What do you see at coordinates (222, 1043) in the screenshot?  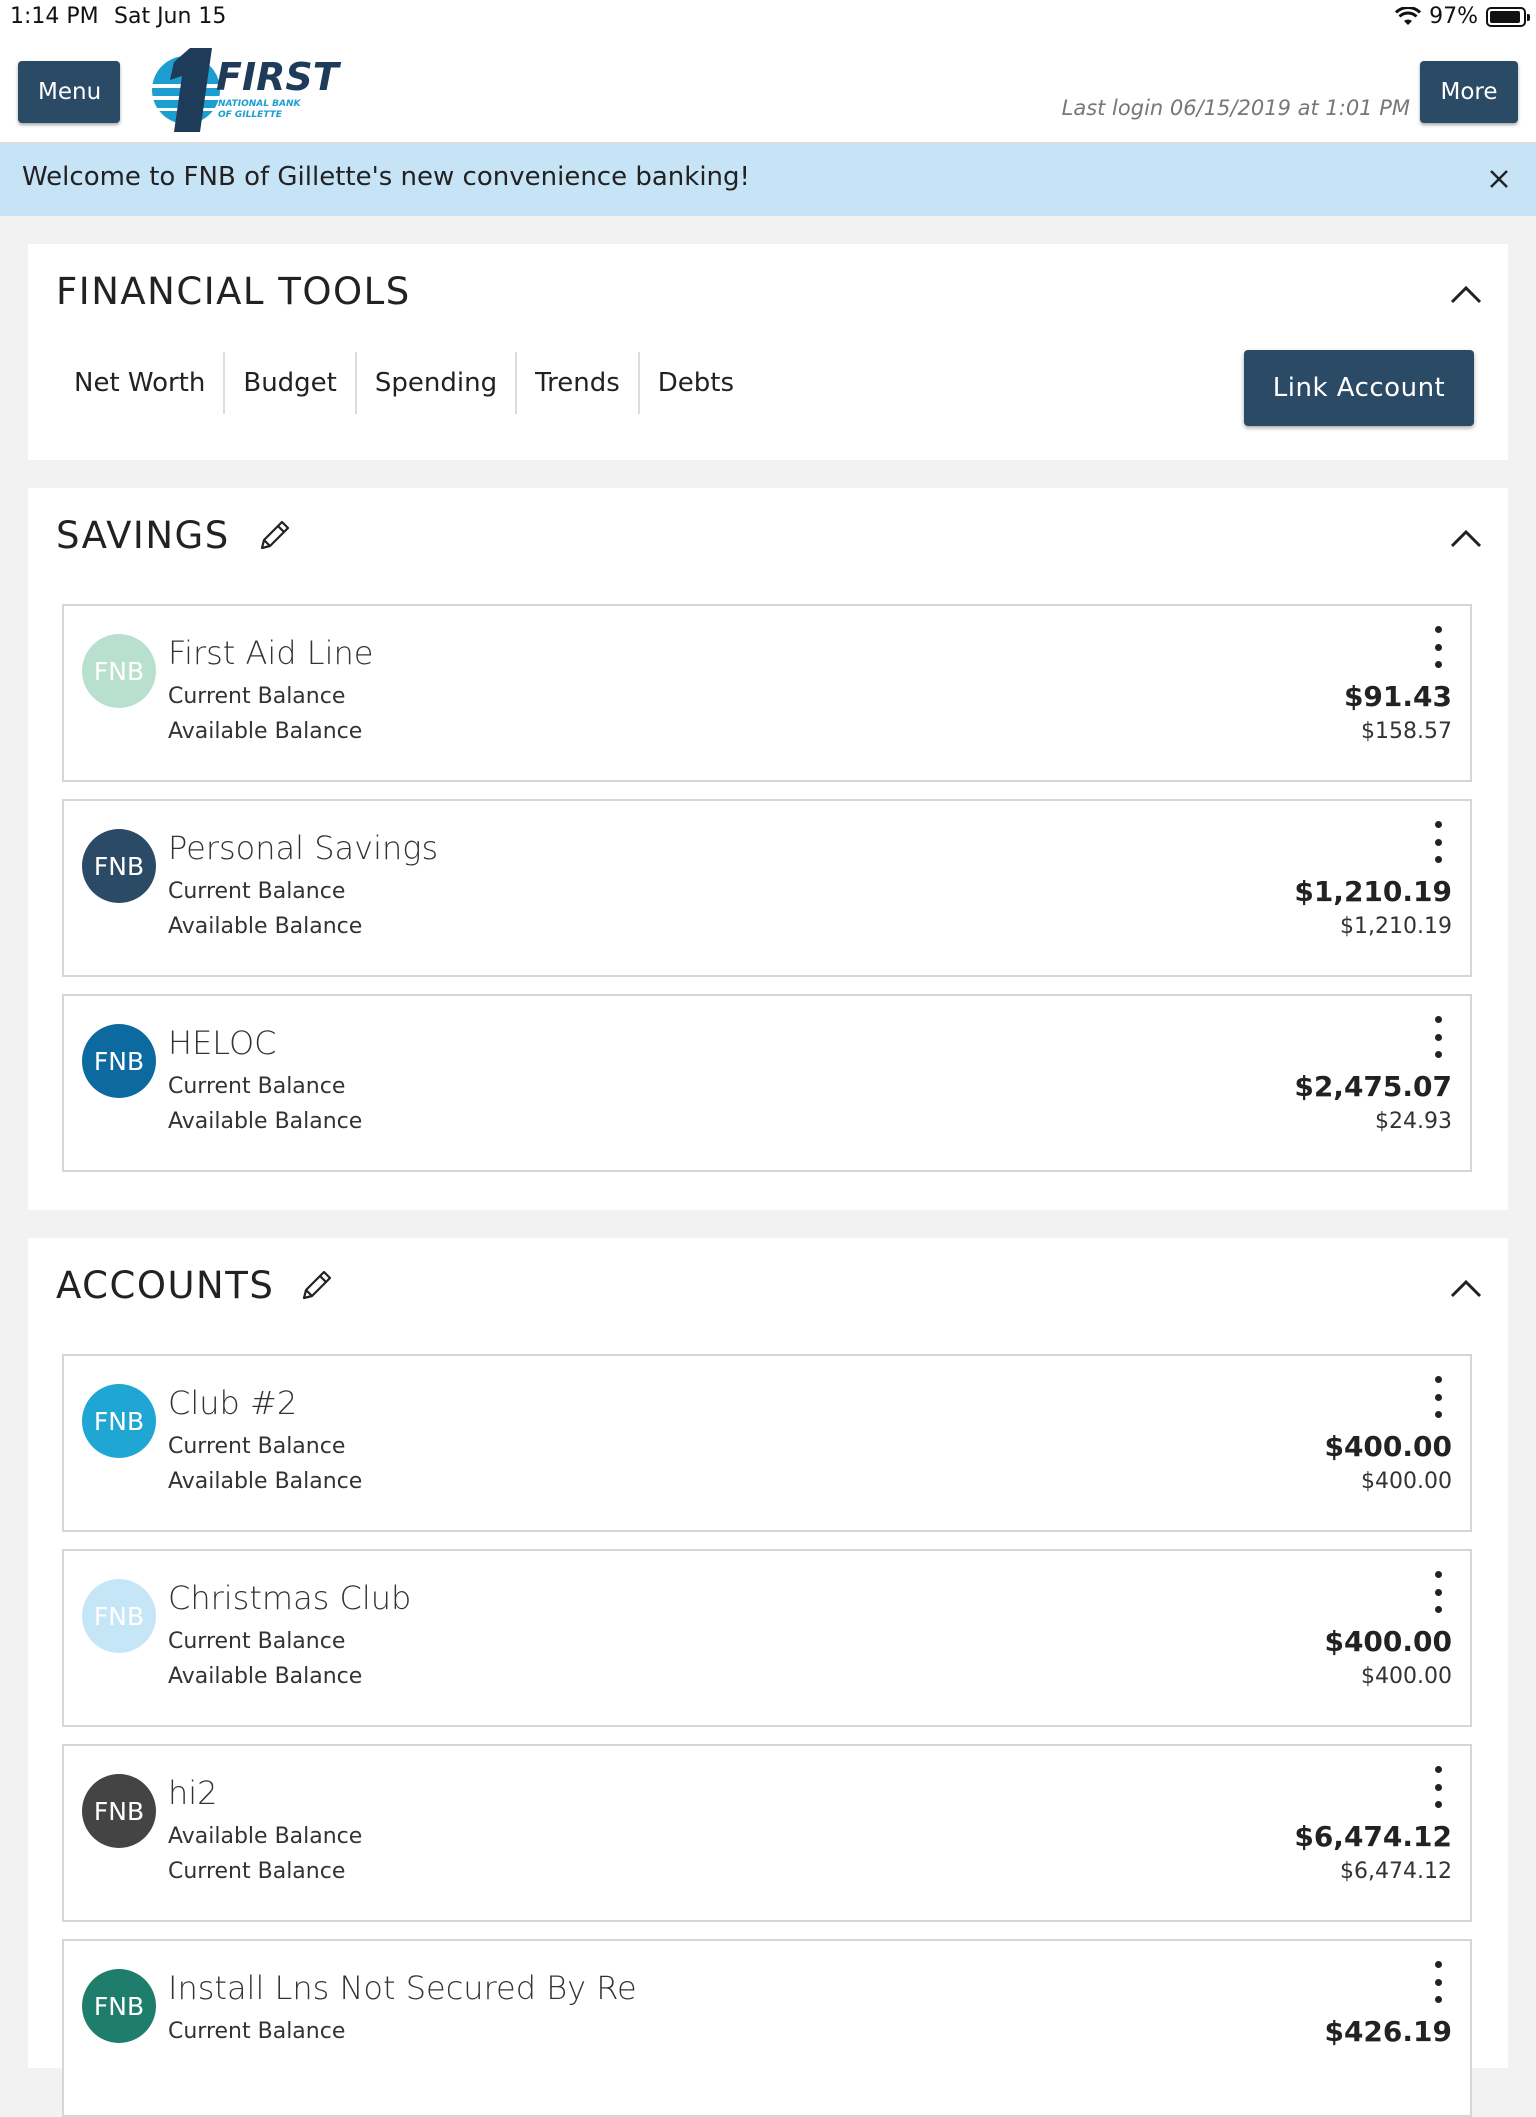 I see `account-name: HELOC` at bounding box center [222, 1043].